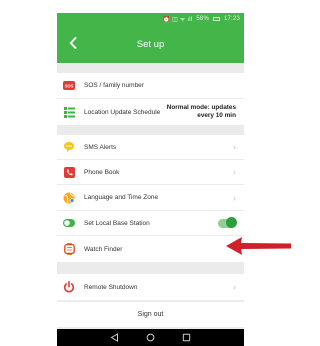  I want to click on chevron-left-icon, so click(73, 43).